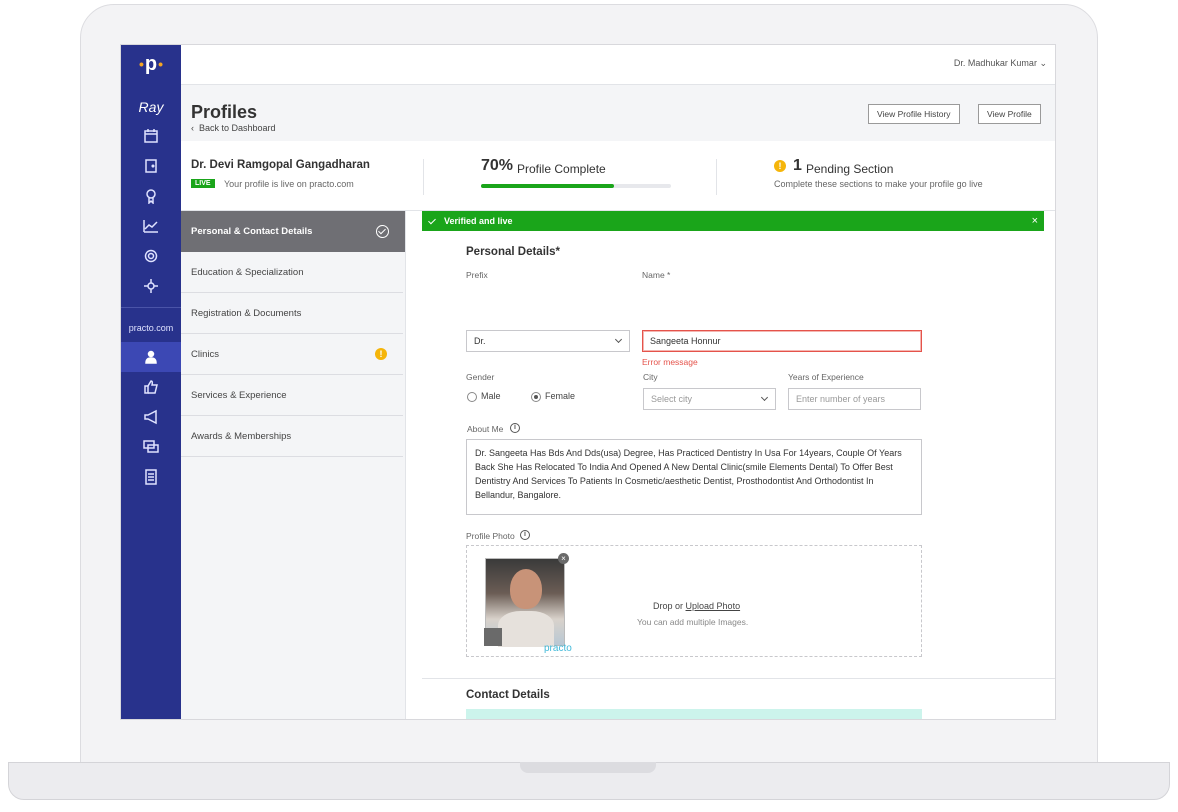  I want to click on photo-body, so click(526, 629).